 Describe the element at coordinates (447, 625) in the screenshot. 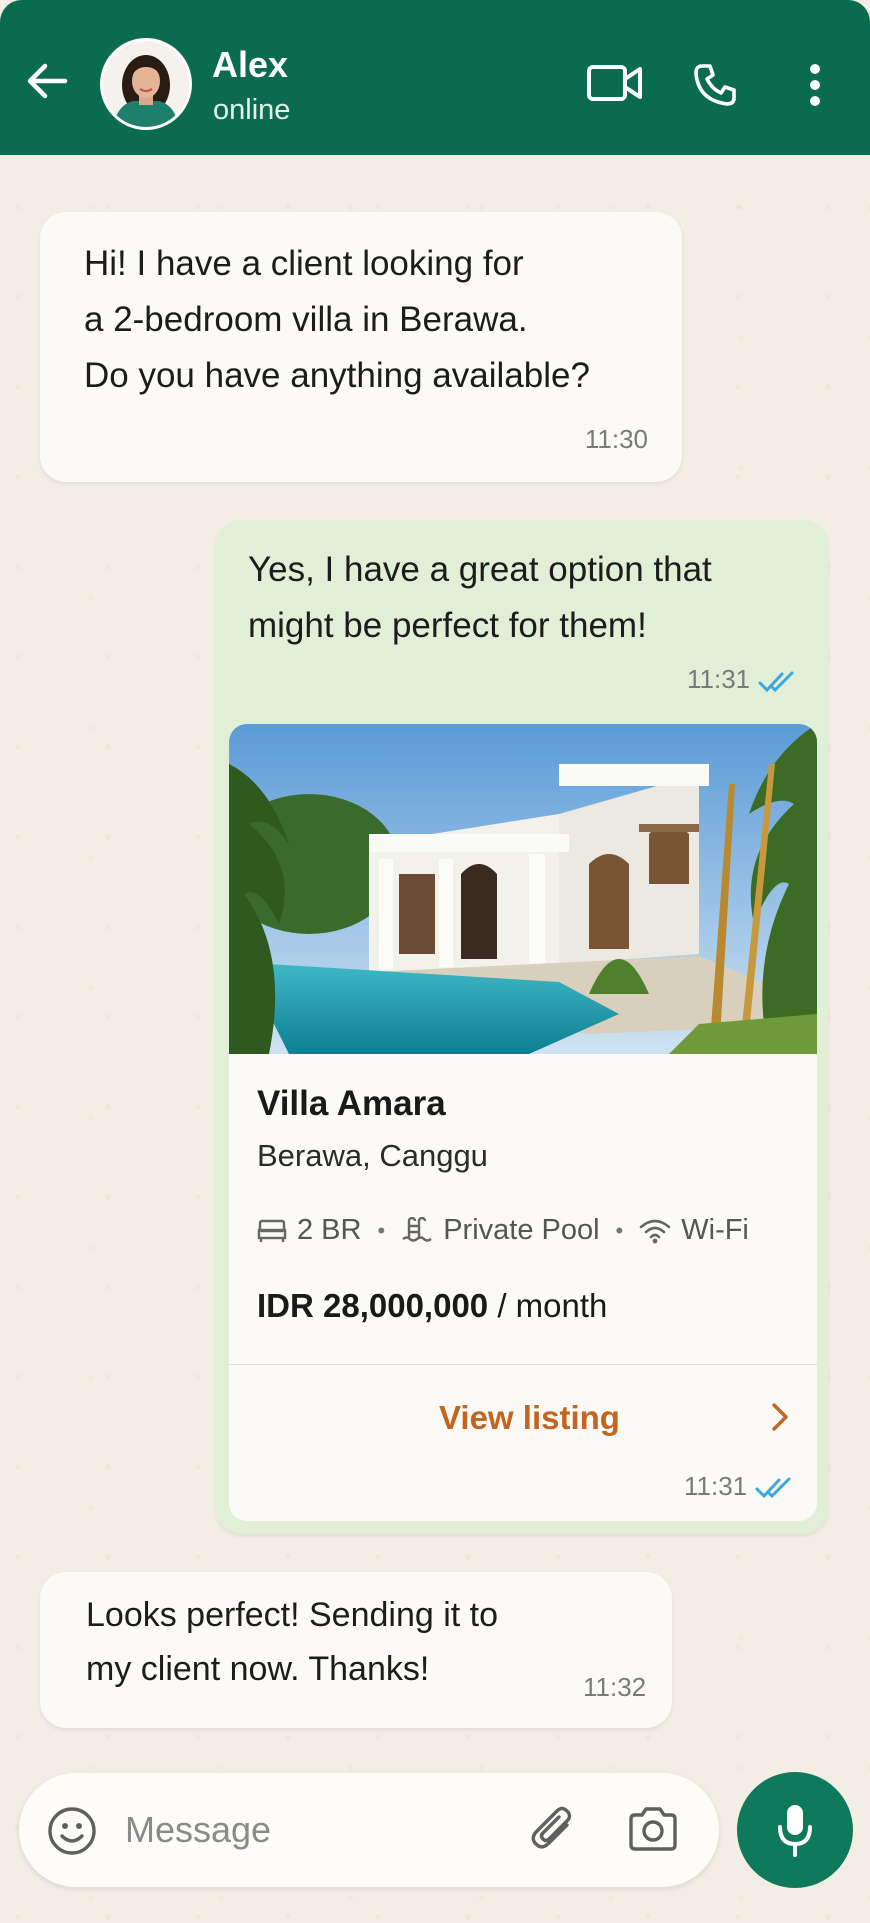

I see `message-line: might be perfect for them!` at that location.